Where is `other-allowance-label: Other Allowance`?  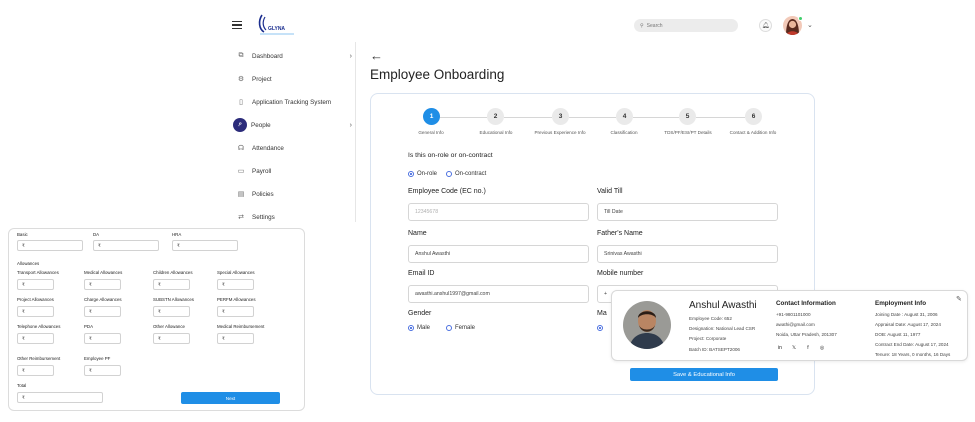
other-allowance-label: Other Allowance is located at coordinates (169, 326).